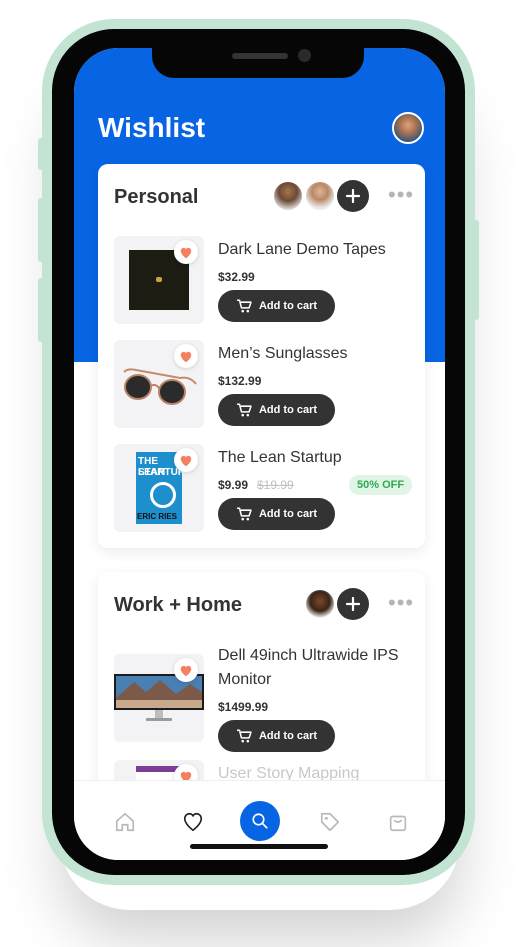 This screenshot has width=517, height=947. I want to click on card-title: Work + Home, so click(178, 605).